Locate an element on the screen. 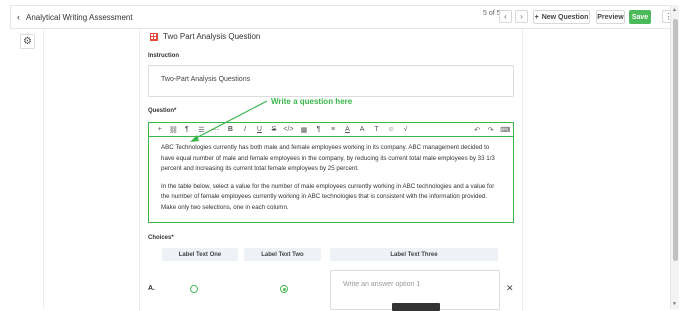 Image resolution: width=688 pixels, height=311 pixels. underline-icon: U is located at coordinates (259, 129).